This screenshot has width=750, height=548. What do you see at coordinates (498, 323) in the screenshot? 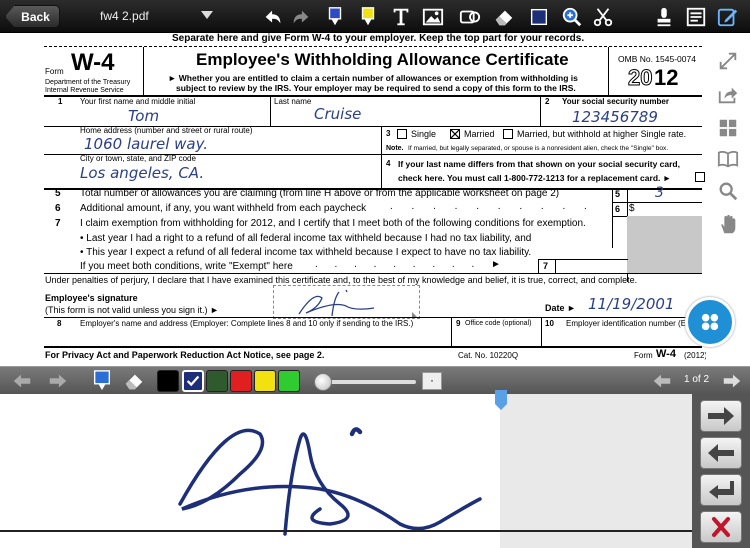
I see `line-9-text: Office code (optional)` at bounding box center [498, 323].